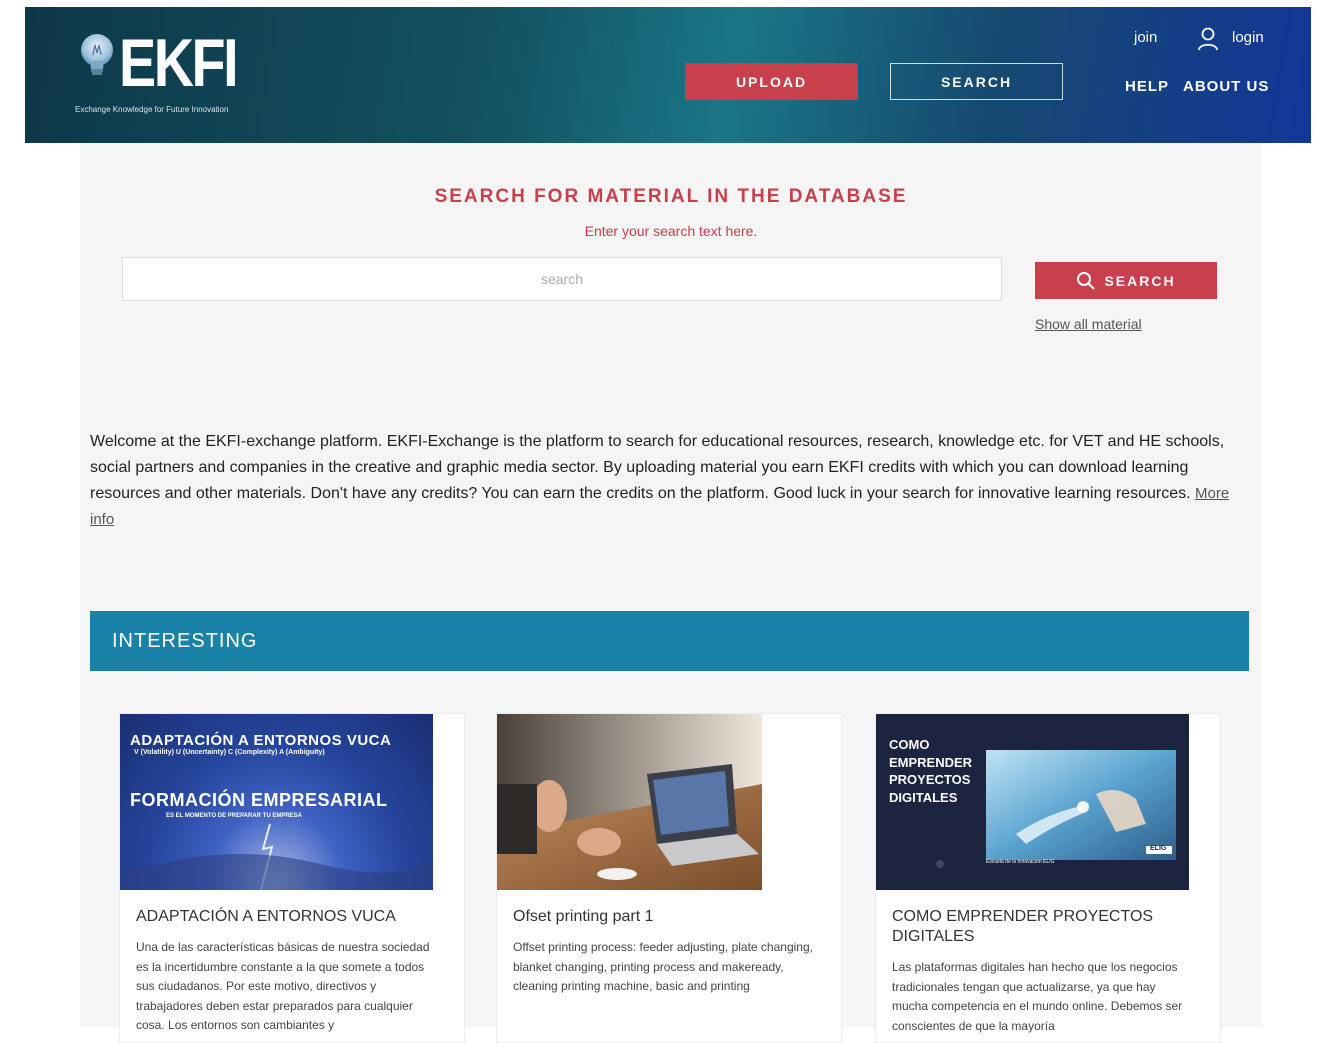 Image resolution: width=1322 pixels, height=1043 pixels. Describe the element at coordinates (1226, 86) in the screenshot. I see `about-us-link: ABOUT US` at that location.